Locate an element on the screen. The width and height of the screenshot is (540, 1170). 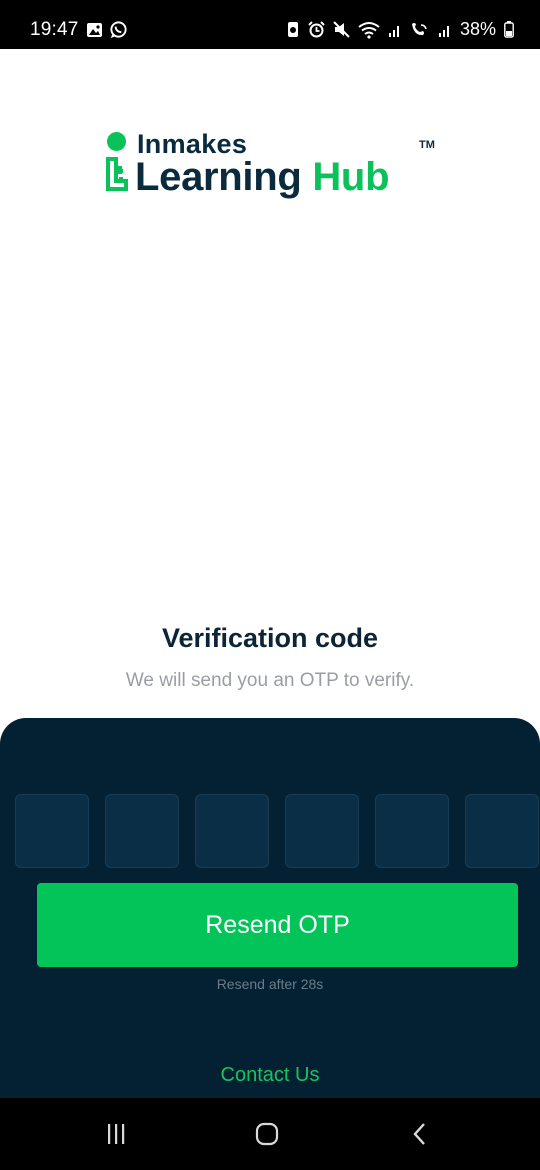
resend-timer-text: Resend after 28s is located at coordinates (270, 984).